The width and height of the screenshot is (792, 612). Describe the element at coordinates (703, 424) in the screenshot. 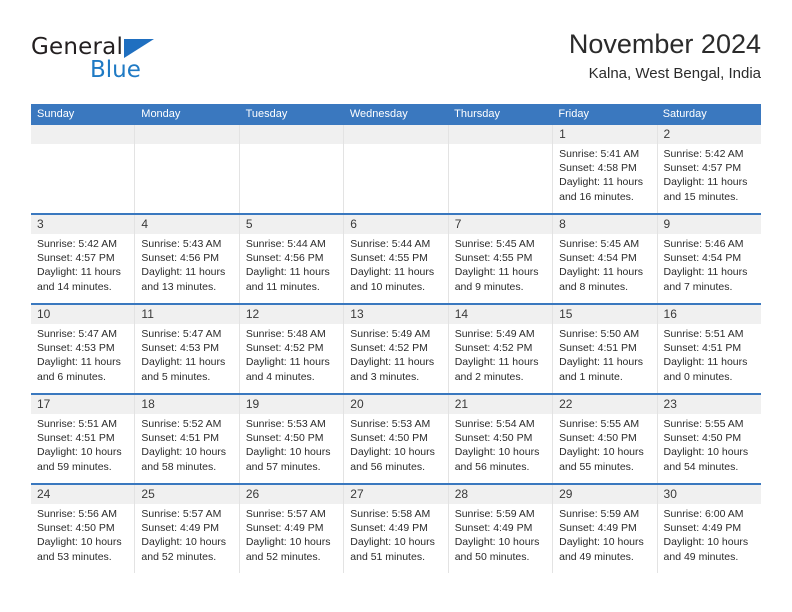

I see `sunrise-text: Sunrise: 5:55 AM` at that location.